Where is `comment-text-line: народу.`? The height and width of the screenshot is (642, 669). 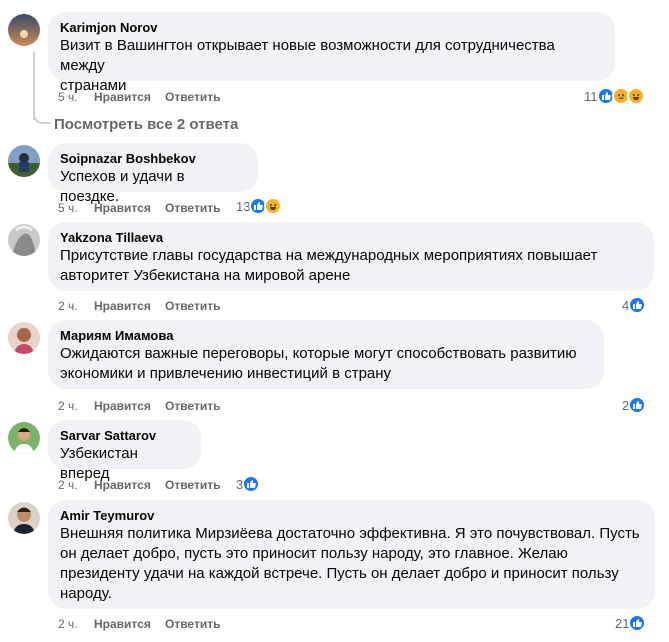 comment-text-line: народу. is located at coordinates (86, 593).